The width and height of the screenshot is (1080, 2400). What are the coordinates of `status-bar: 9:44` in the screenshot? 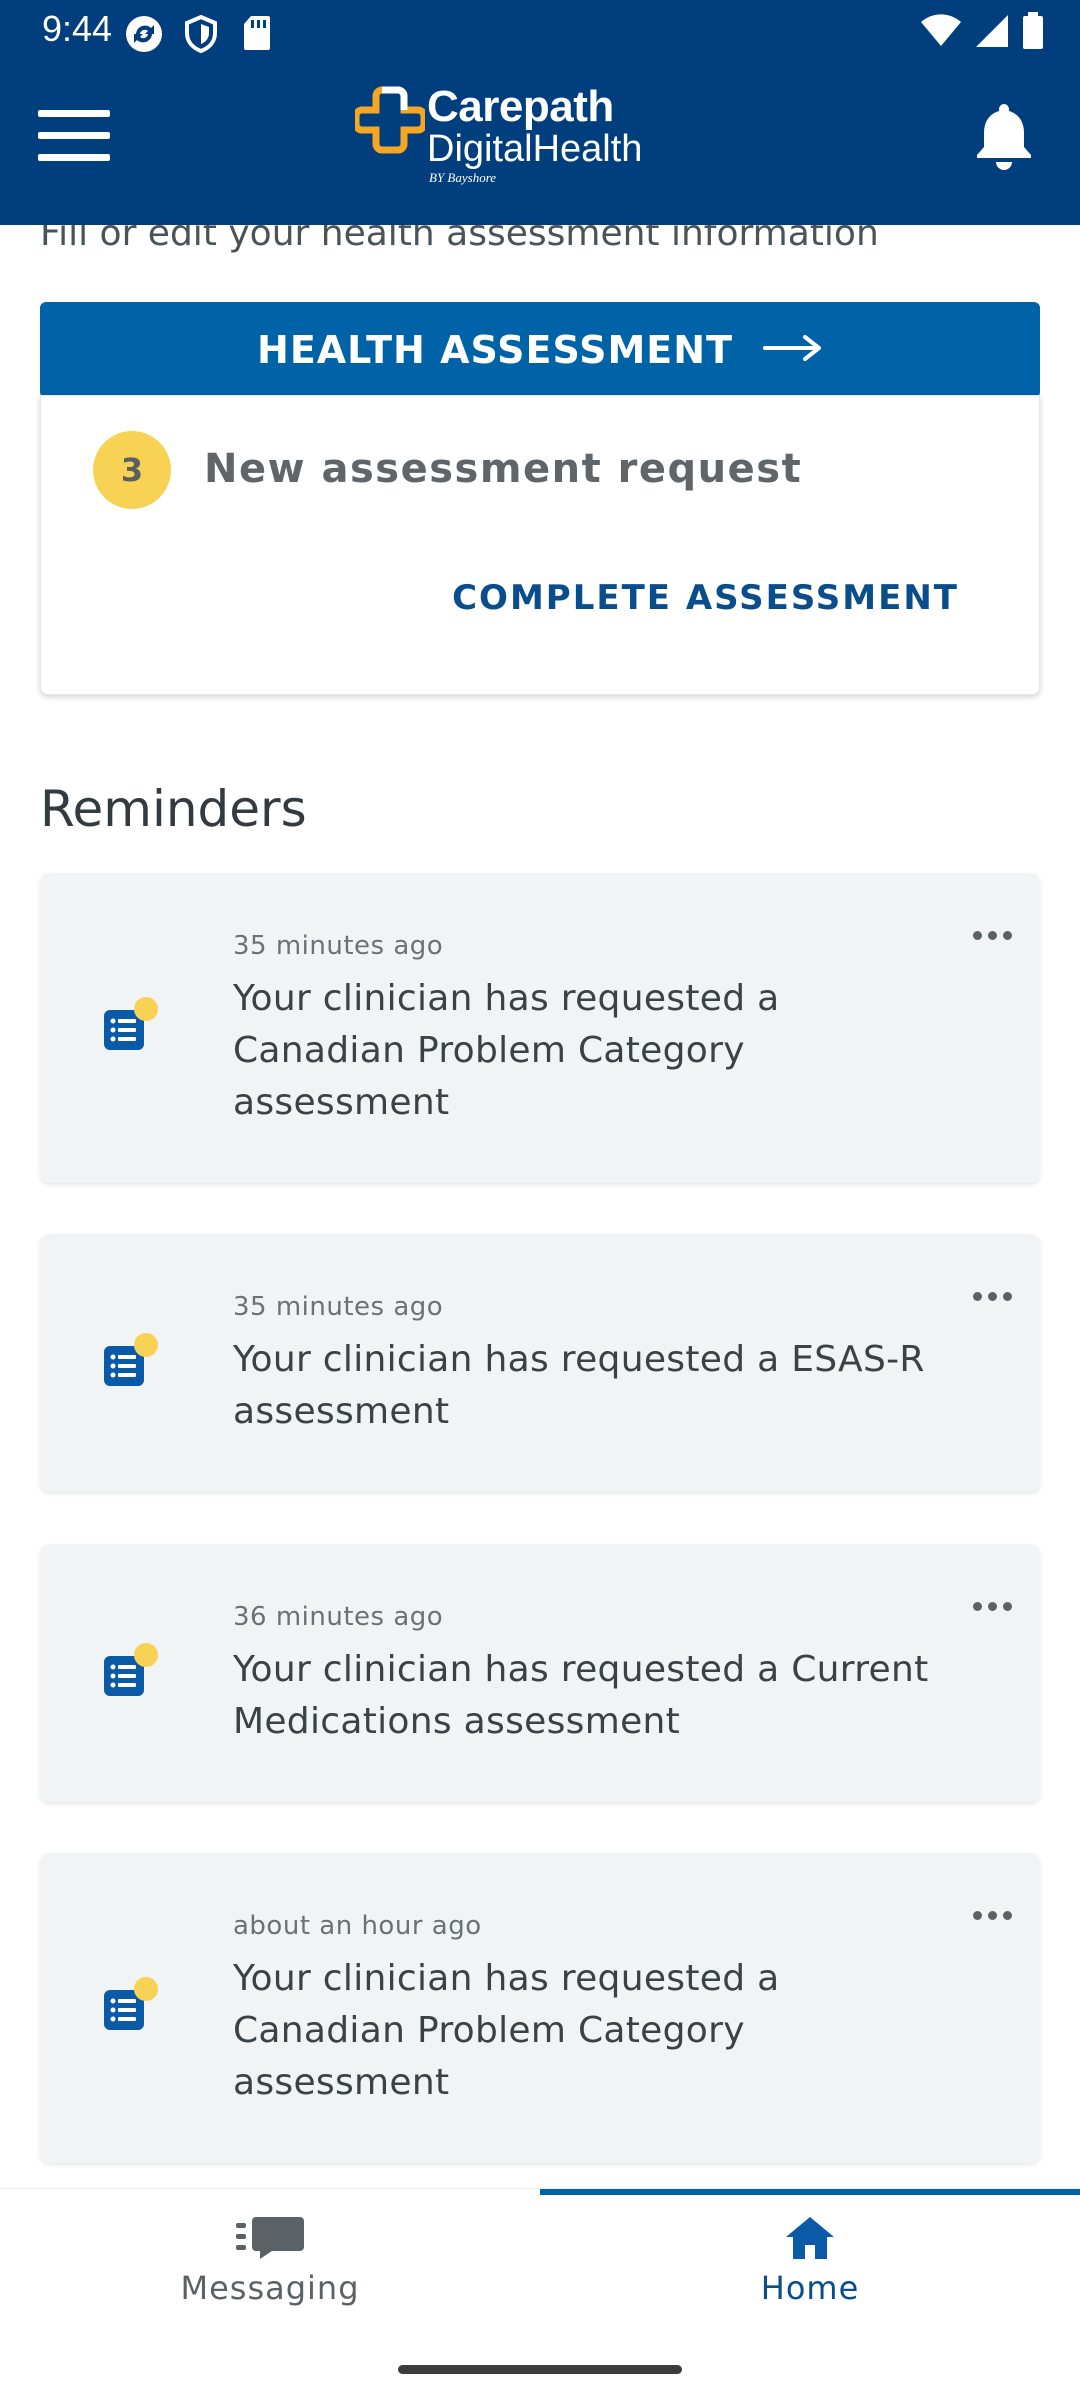 It's located at (540, 32).